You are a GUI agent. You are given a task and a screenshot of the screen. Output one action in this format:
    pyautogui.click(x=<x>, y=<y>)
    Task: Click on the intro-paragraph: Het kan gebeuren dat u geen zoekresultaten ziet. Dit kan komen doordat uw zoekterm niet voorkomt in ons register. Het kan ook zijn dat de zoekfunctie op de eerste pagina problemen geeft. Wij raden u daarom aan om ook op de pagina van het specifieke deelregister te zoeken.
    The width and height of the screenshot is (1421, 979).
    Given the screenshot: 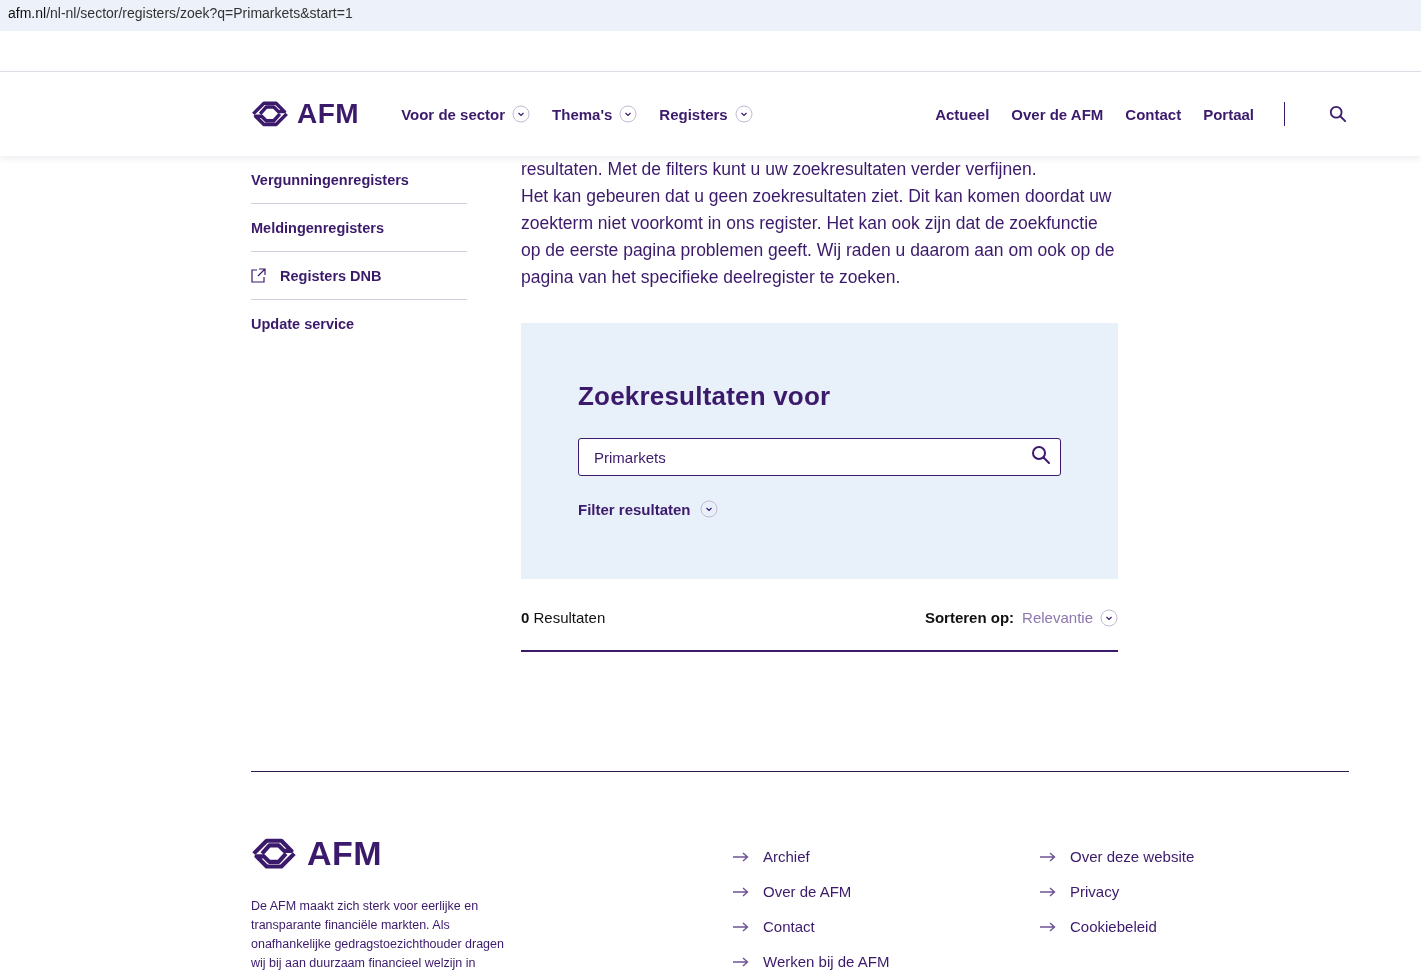 What is the action you would take?
    pyautogui.click(x=818, y=237)
    